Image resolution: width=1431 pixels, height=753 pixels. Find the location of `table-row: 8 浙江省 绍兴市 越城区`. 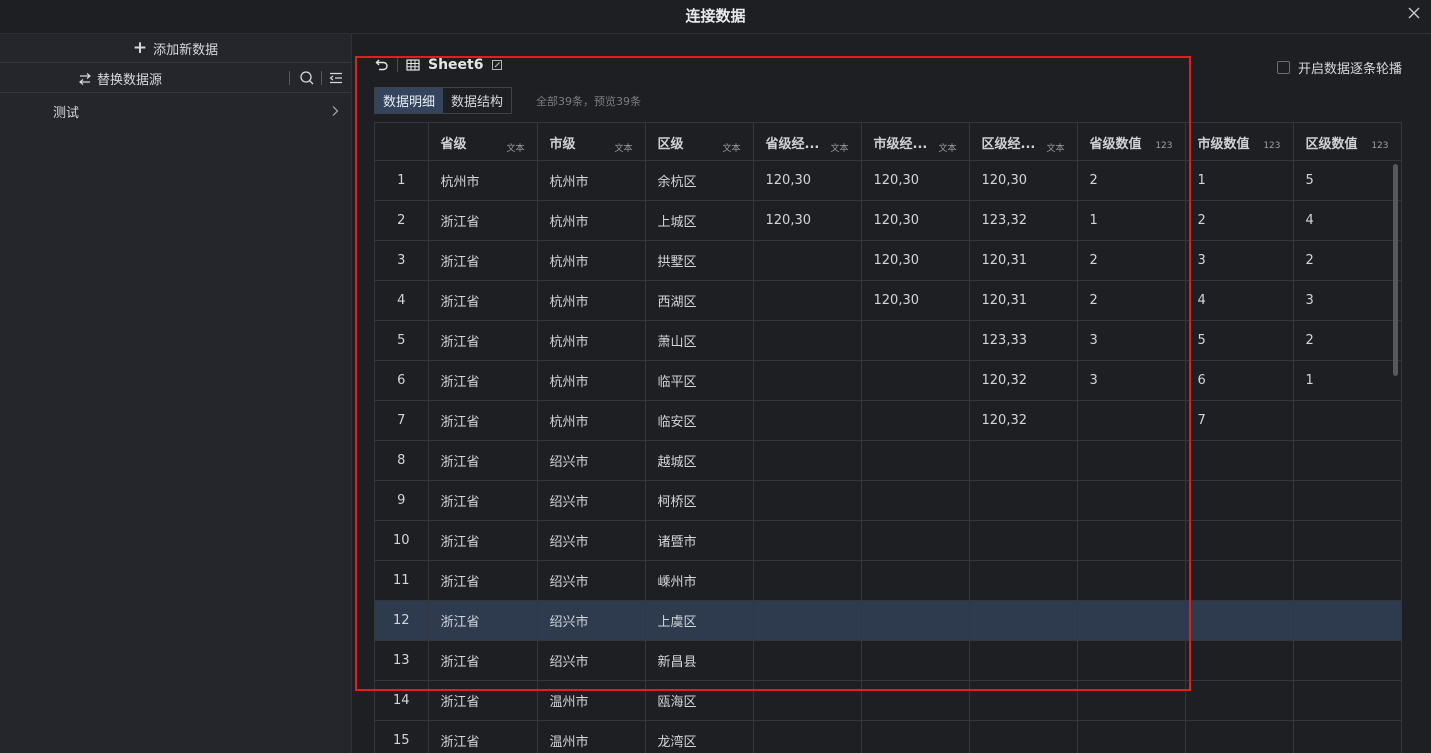

table-row: 8 浙江省 绍兴市 越城区 is located at coordinates (888, 460).